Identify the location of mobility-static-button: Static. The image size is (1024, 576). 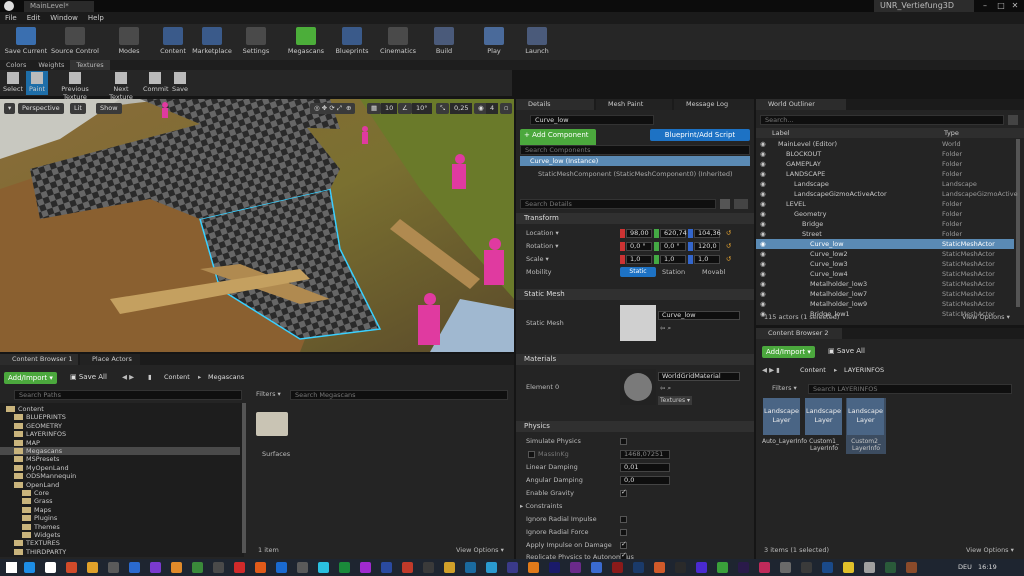
(638, 272).